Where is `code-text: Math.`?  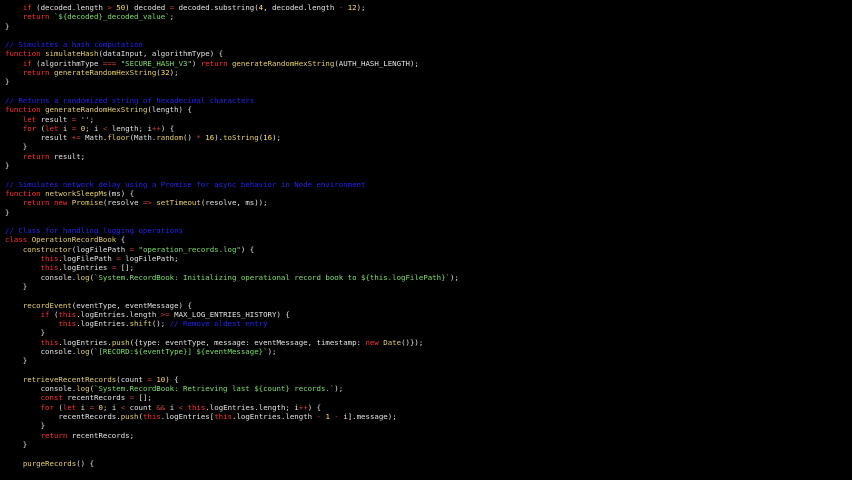
code-text: Math. is located at coordinates (94, 138).